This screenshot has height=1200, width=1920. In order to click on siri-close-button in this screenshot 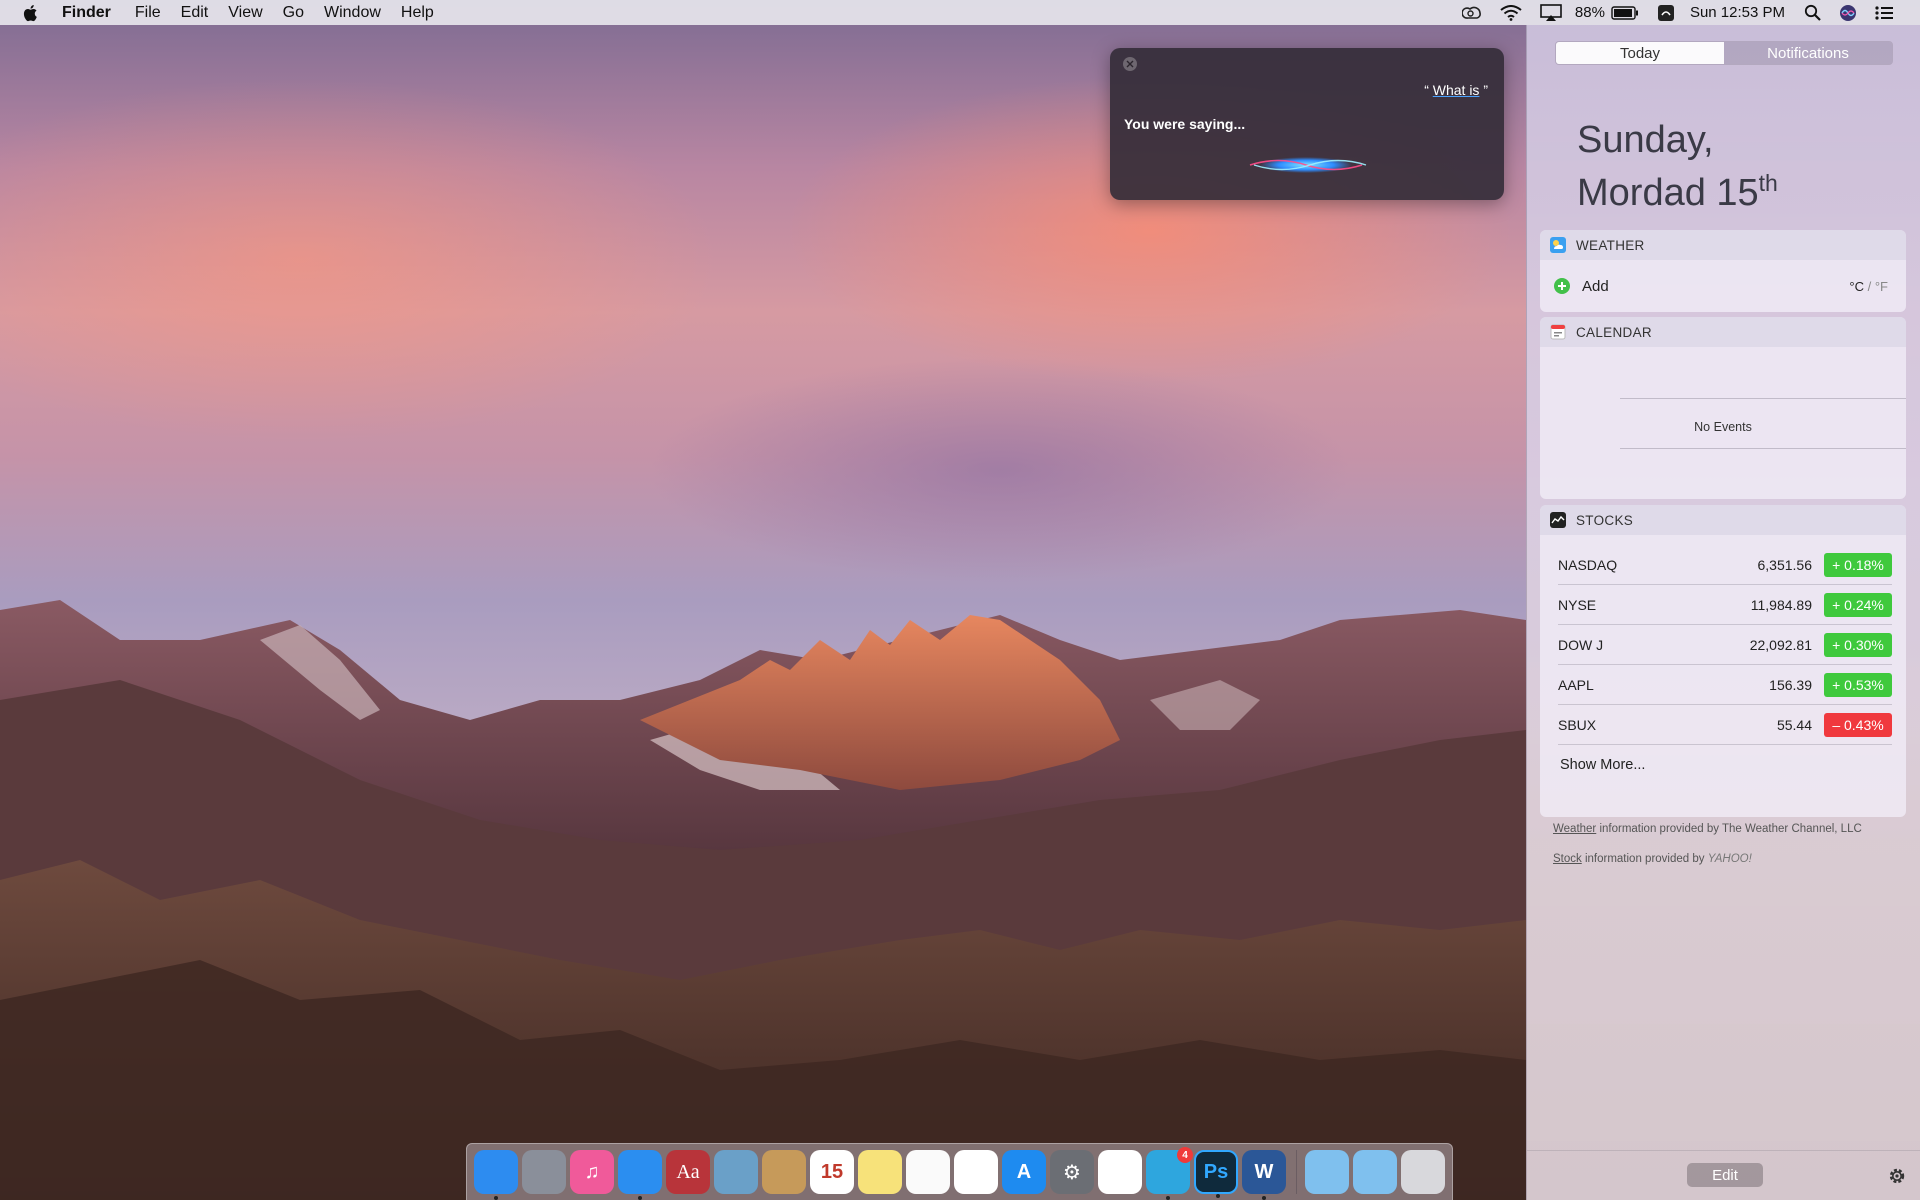, I will do `click(1130, 64)`.